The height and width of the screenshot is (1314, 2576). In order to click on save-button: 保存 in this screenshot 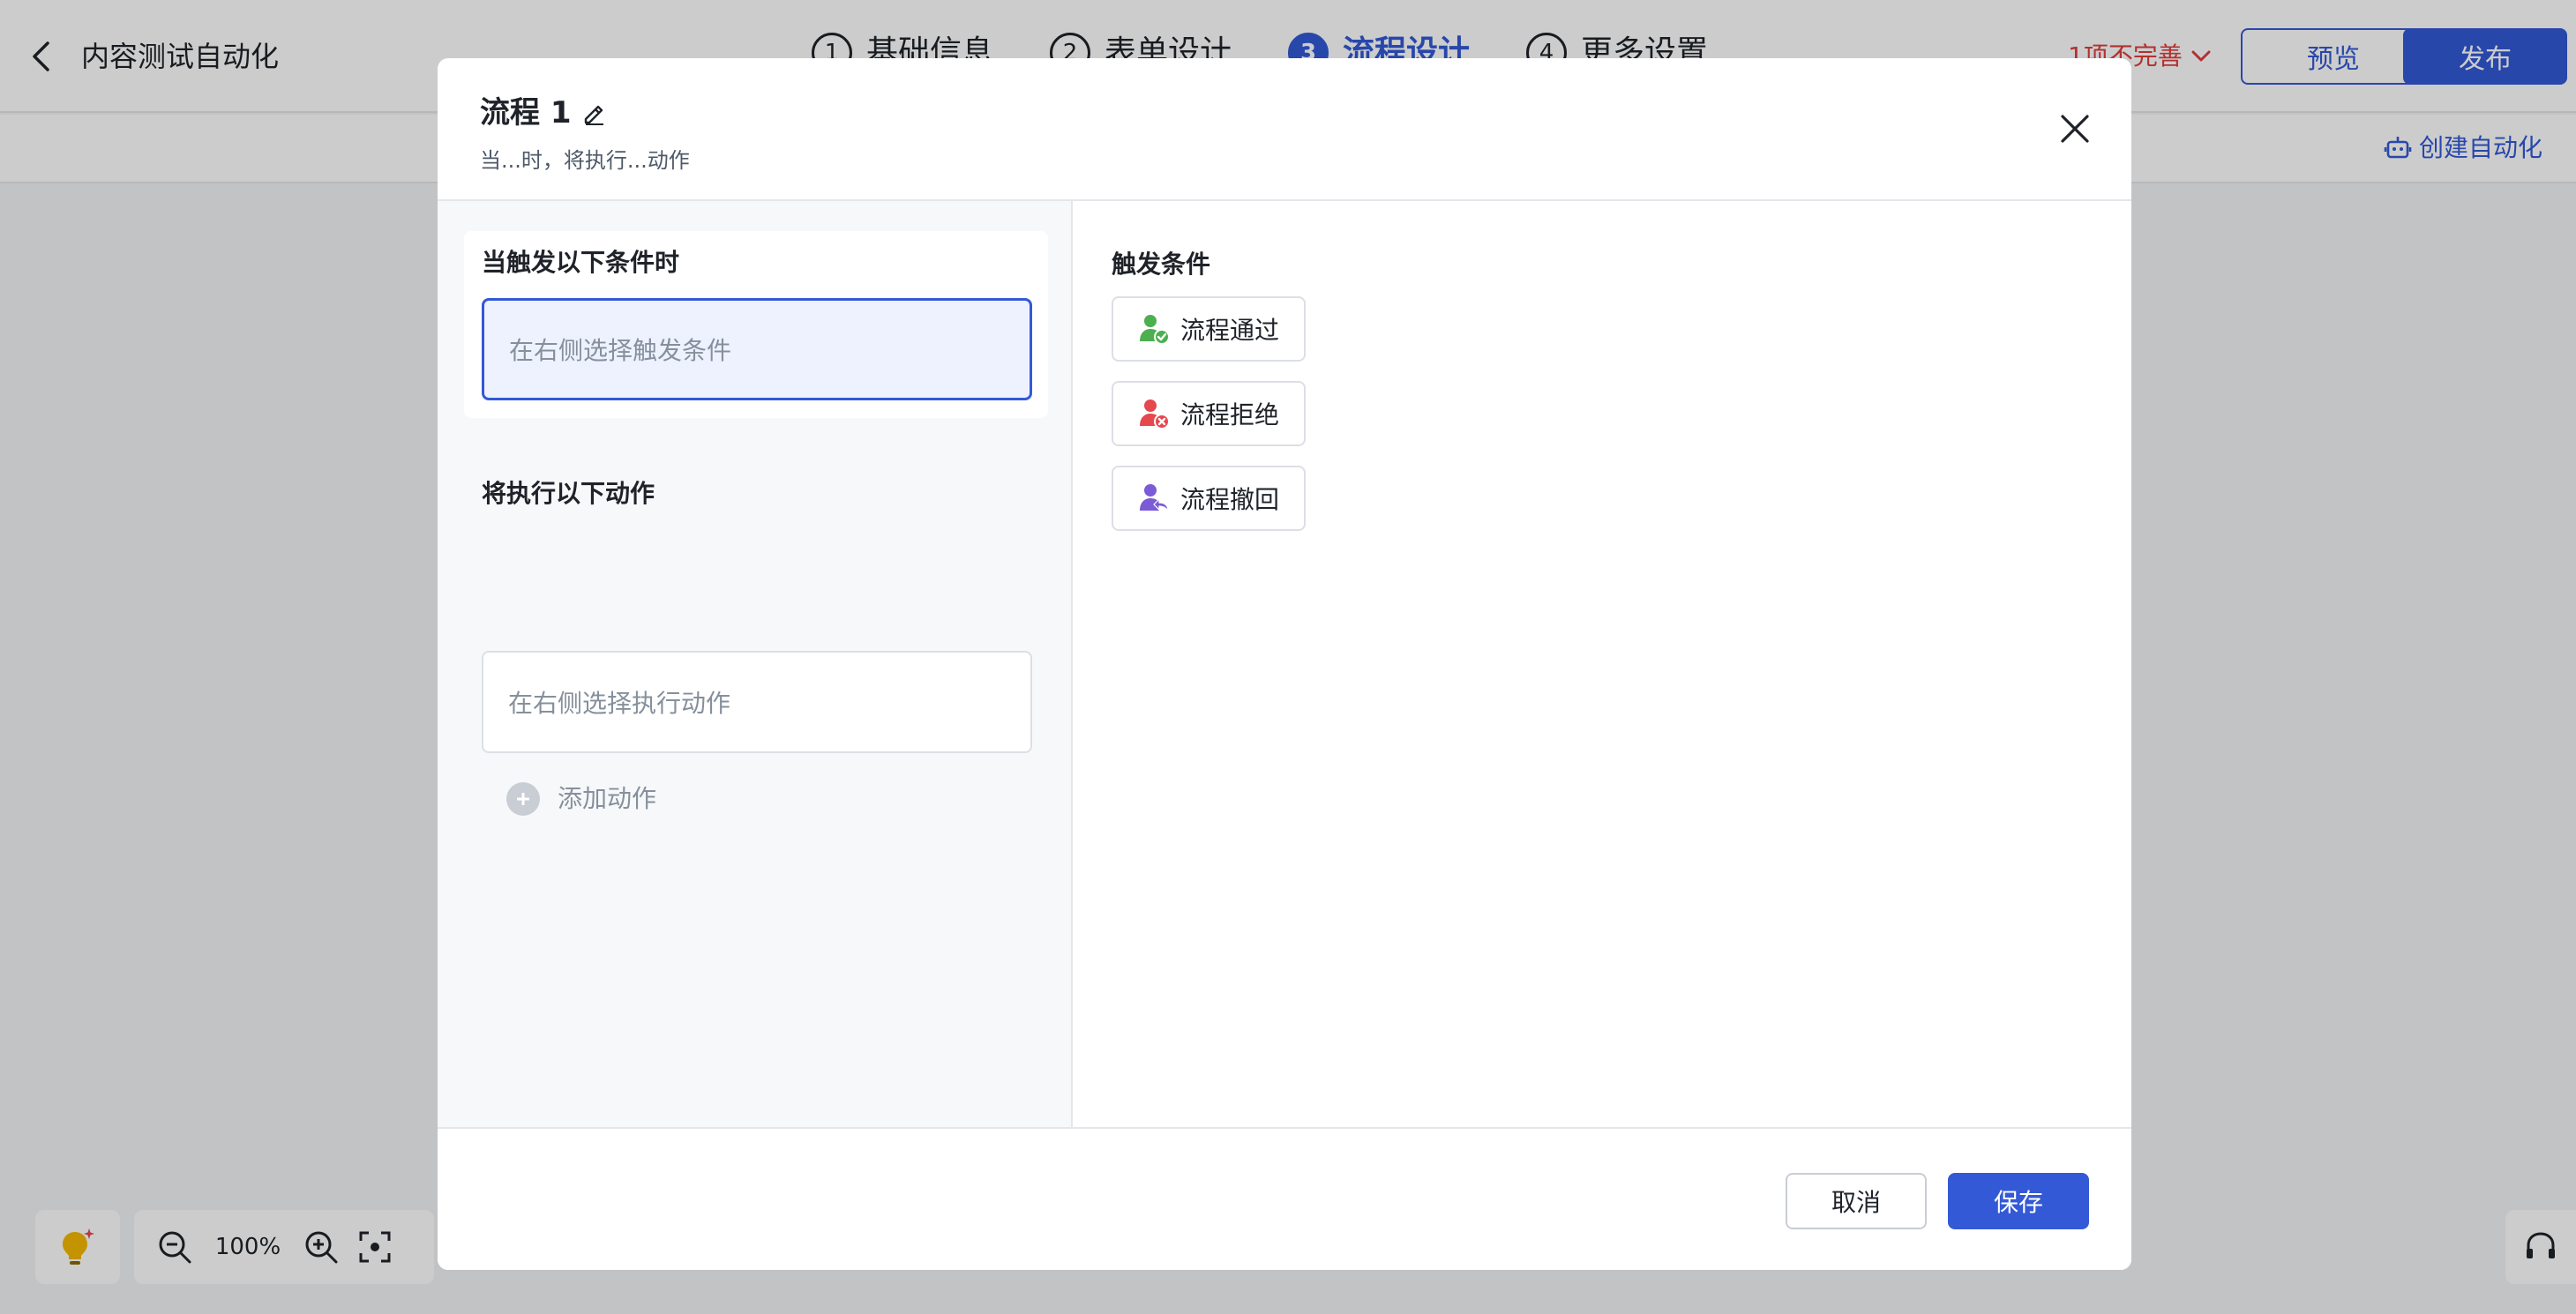, I will do `click(2018, 1201)`.